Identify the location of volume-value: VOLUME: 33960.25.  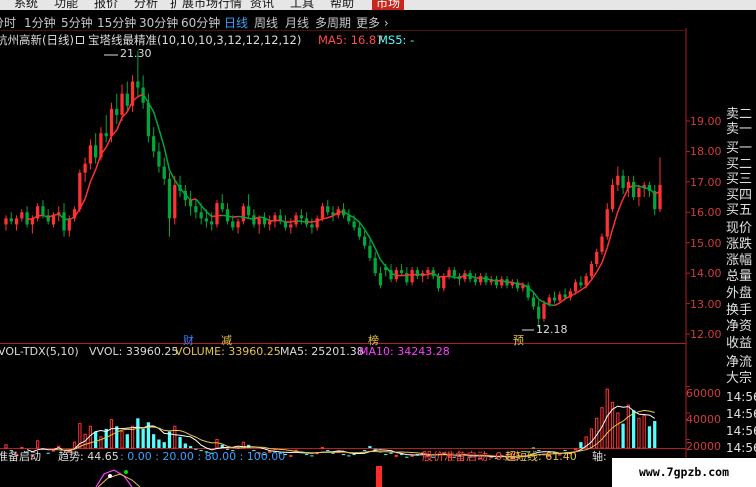
(228, 351).